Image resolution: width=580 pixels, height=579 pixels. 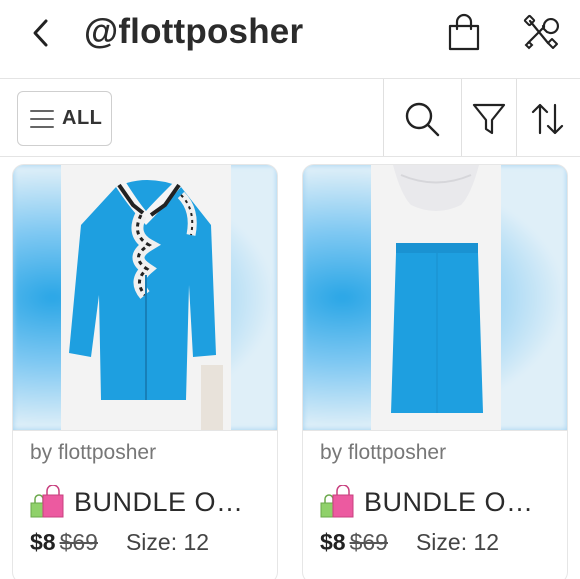 I want to click on chevron-left-icon, so click(x=40, y=33).